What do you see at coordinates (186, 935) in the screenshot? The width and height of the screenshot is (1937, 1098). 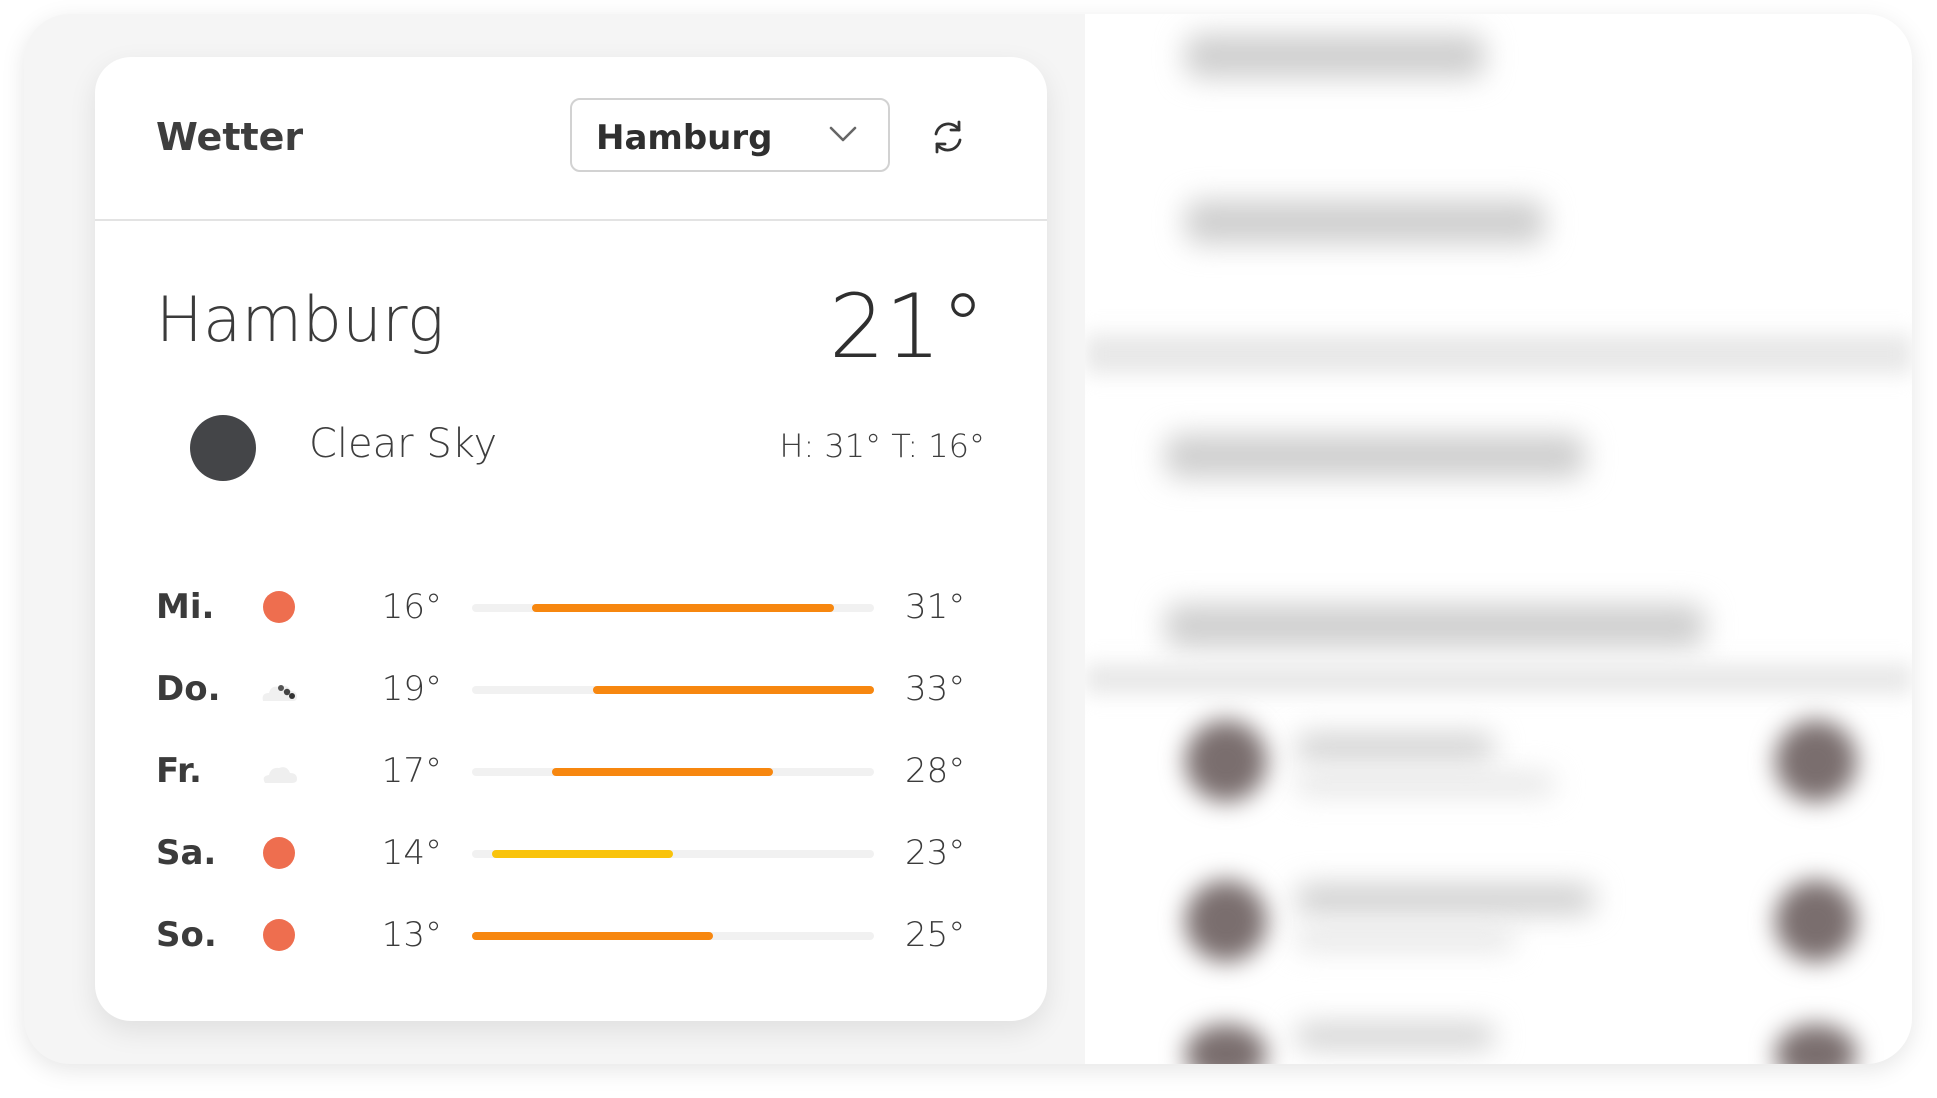 I see `forecast-day: So.` at bounding box center [186, 935].